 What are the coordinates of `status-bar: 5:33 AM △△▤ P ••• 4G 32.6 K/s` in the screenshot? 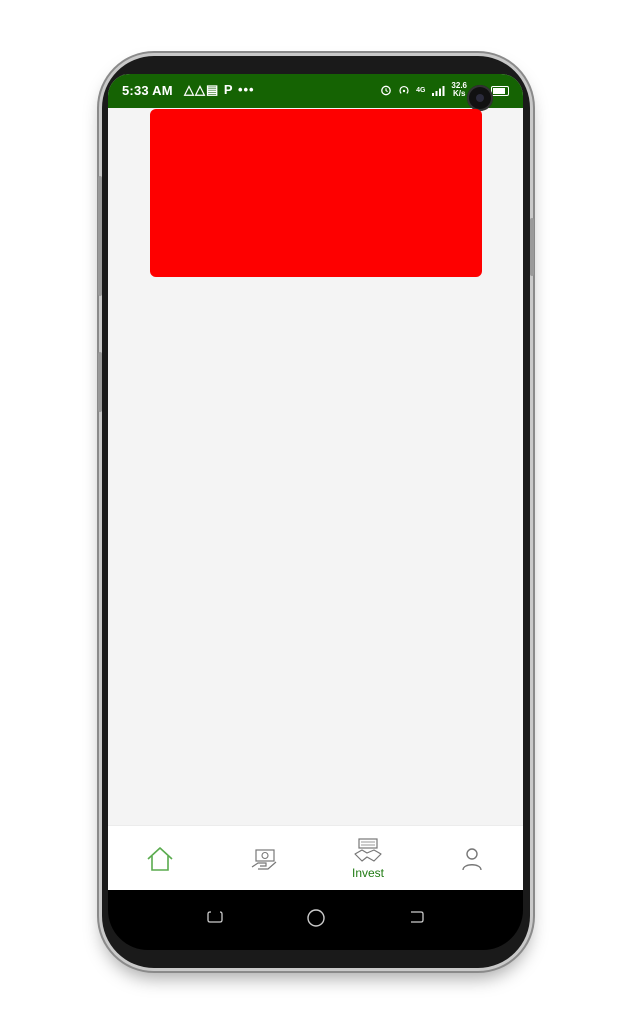 It's located at (315, 92).